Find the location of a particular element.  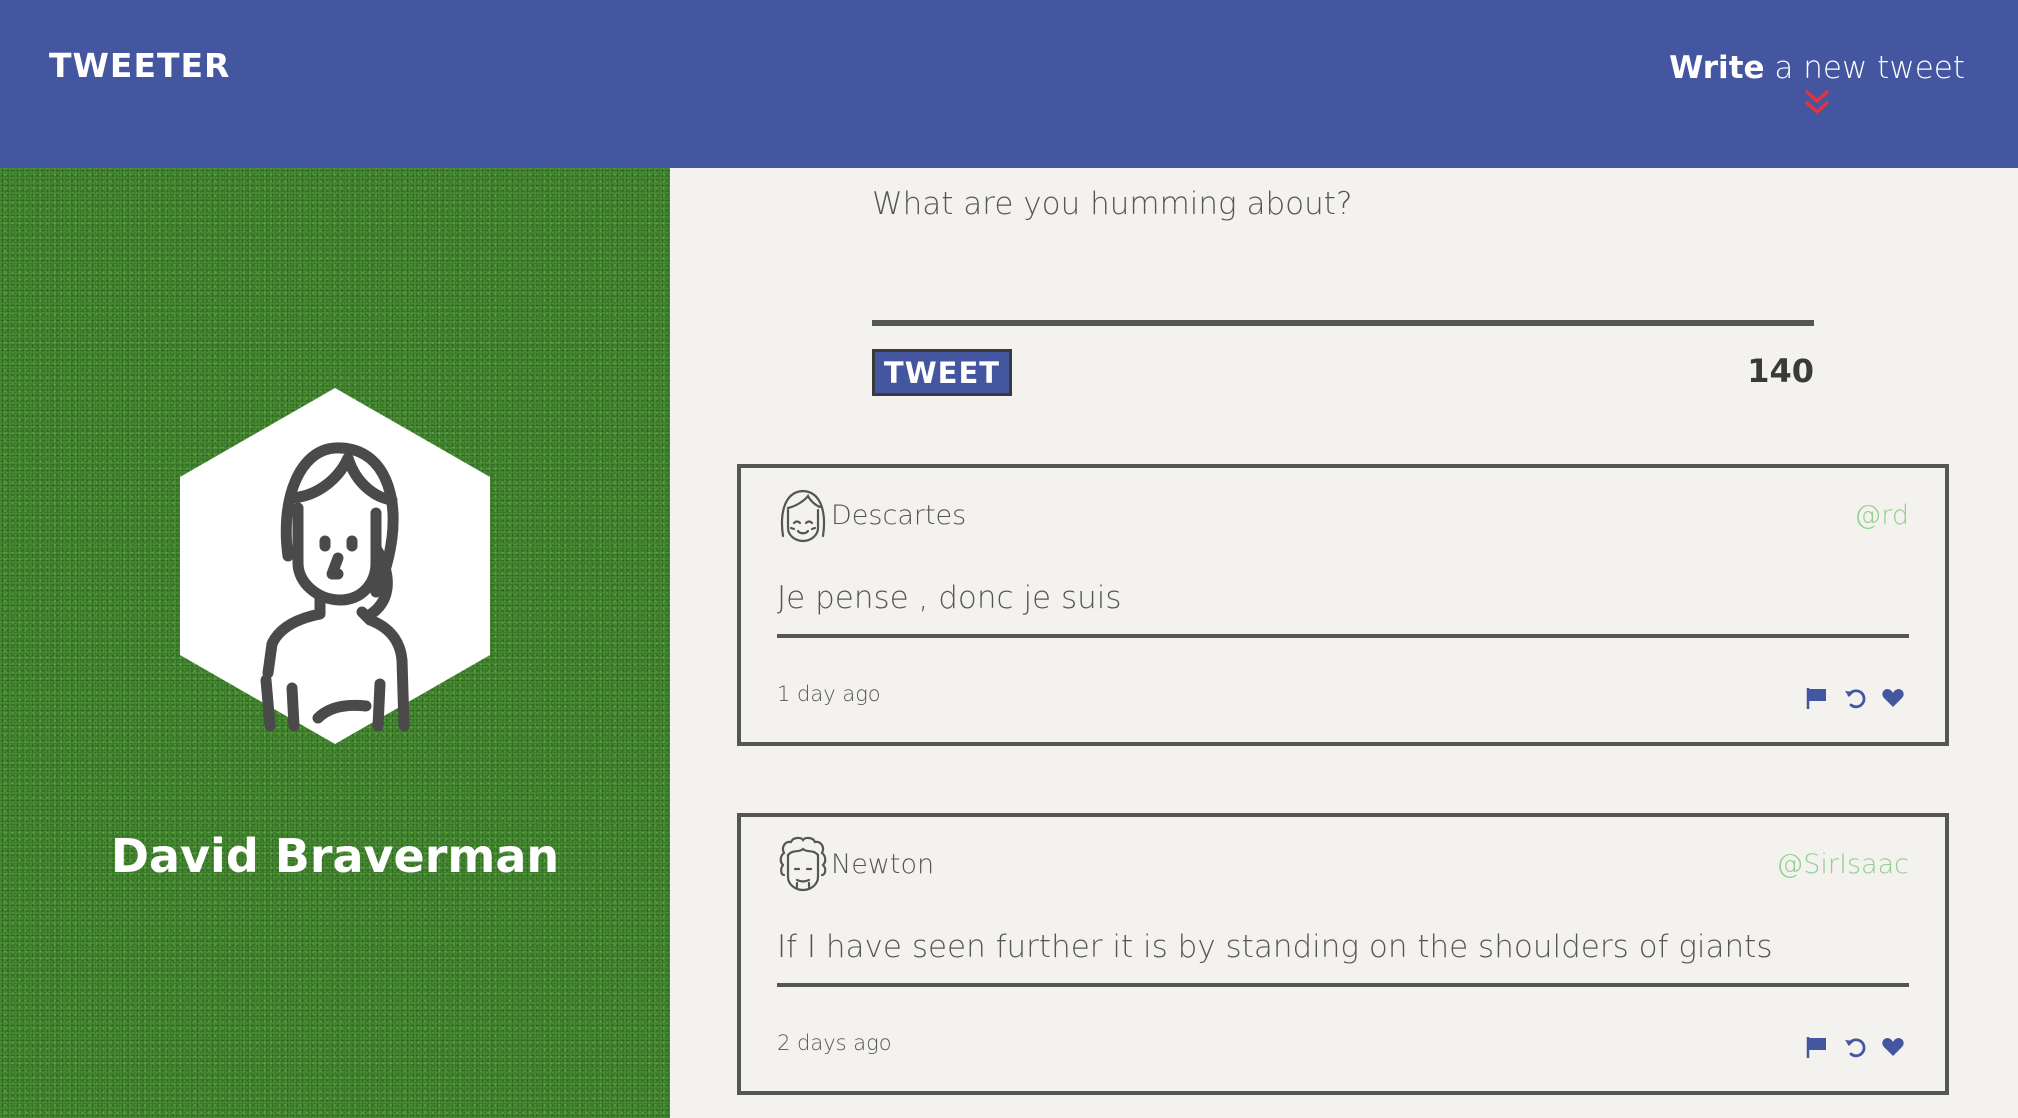

brand-logo: TWEETER is located at coordinates (139, 65).